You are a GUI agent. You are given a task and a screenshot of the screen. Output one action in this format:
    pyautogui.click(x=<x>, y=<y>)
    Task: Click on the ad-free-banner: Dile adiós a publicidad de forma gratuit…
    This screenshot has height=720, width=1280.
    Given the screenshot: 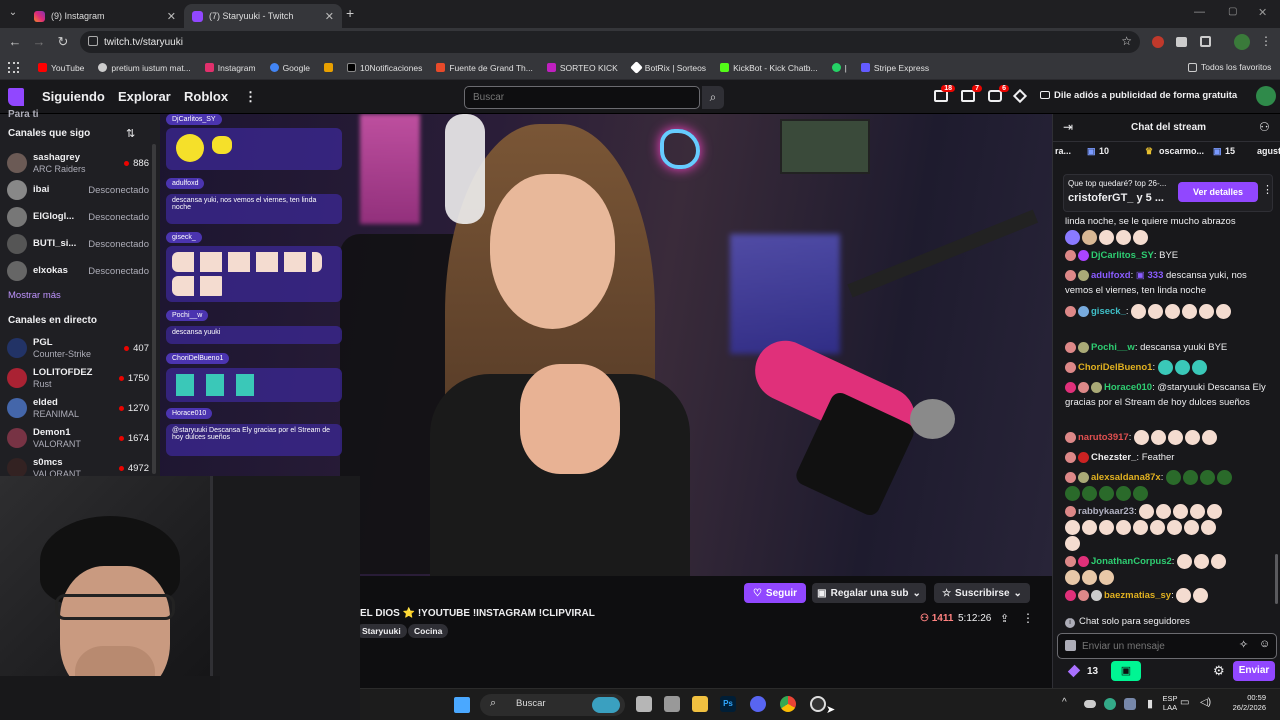 What is the action you would take?
    pyautogui.click(x=1138, y=95)
    